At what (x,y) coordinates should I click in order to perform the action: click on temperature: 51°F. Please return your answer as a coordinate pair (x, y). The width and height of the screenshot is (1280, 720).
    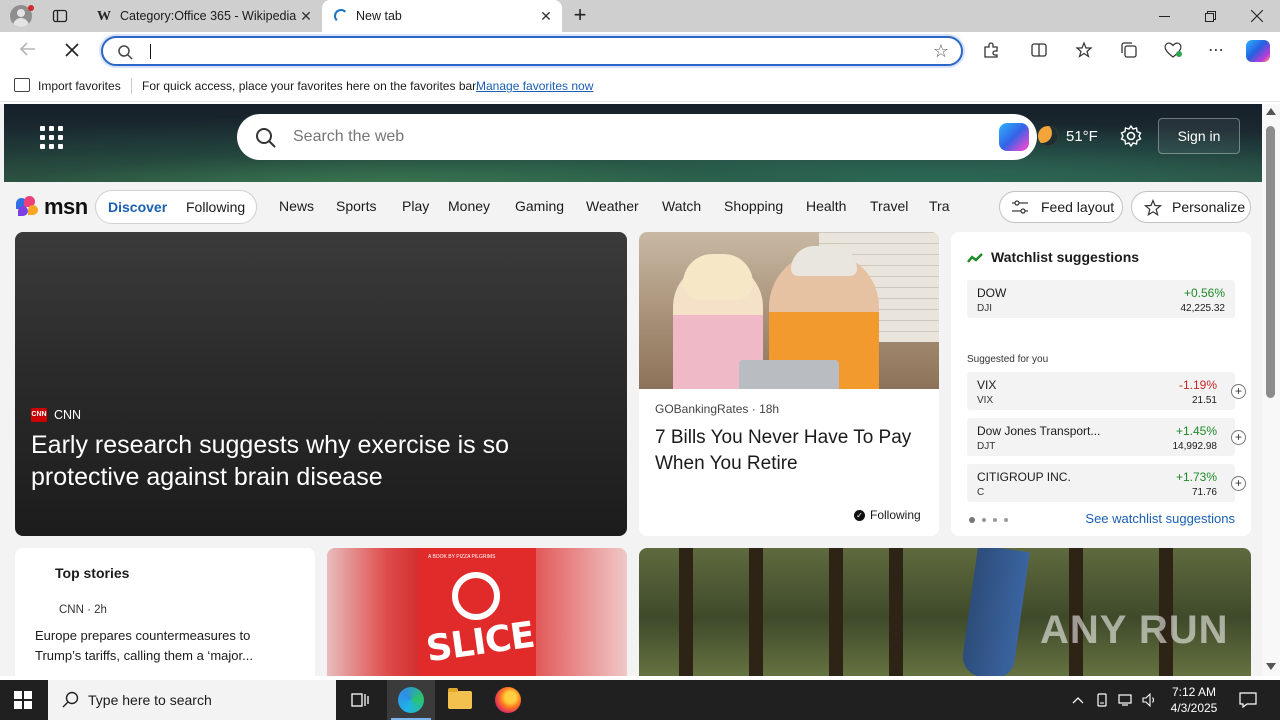
    Looking at the image, I should click on (1082, 136).